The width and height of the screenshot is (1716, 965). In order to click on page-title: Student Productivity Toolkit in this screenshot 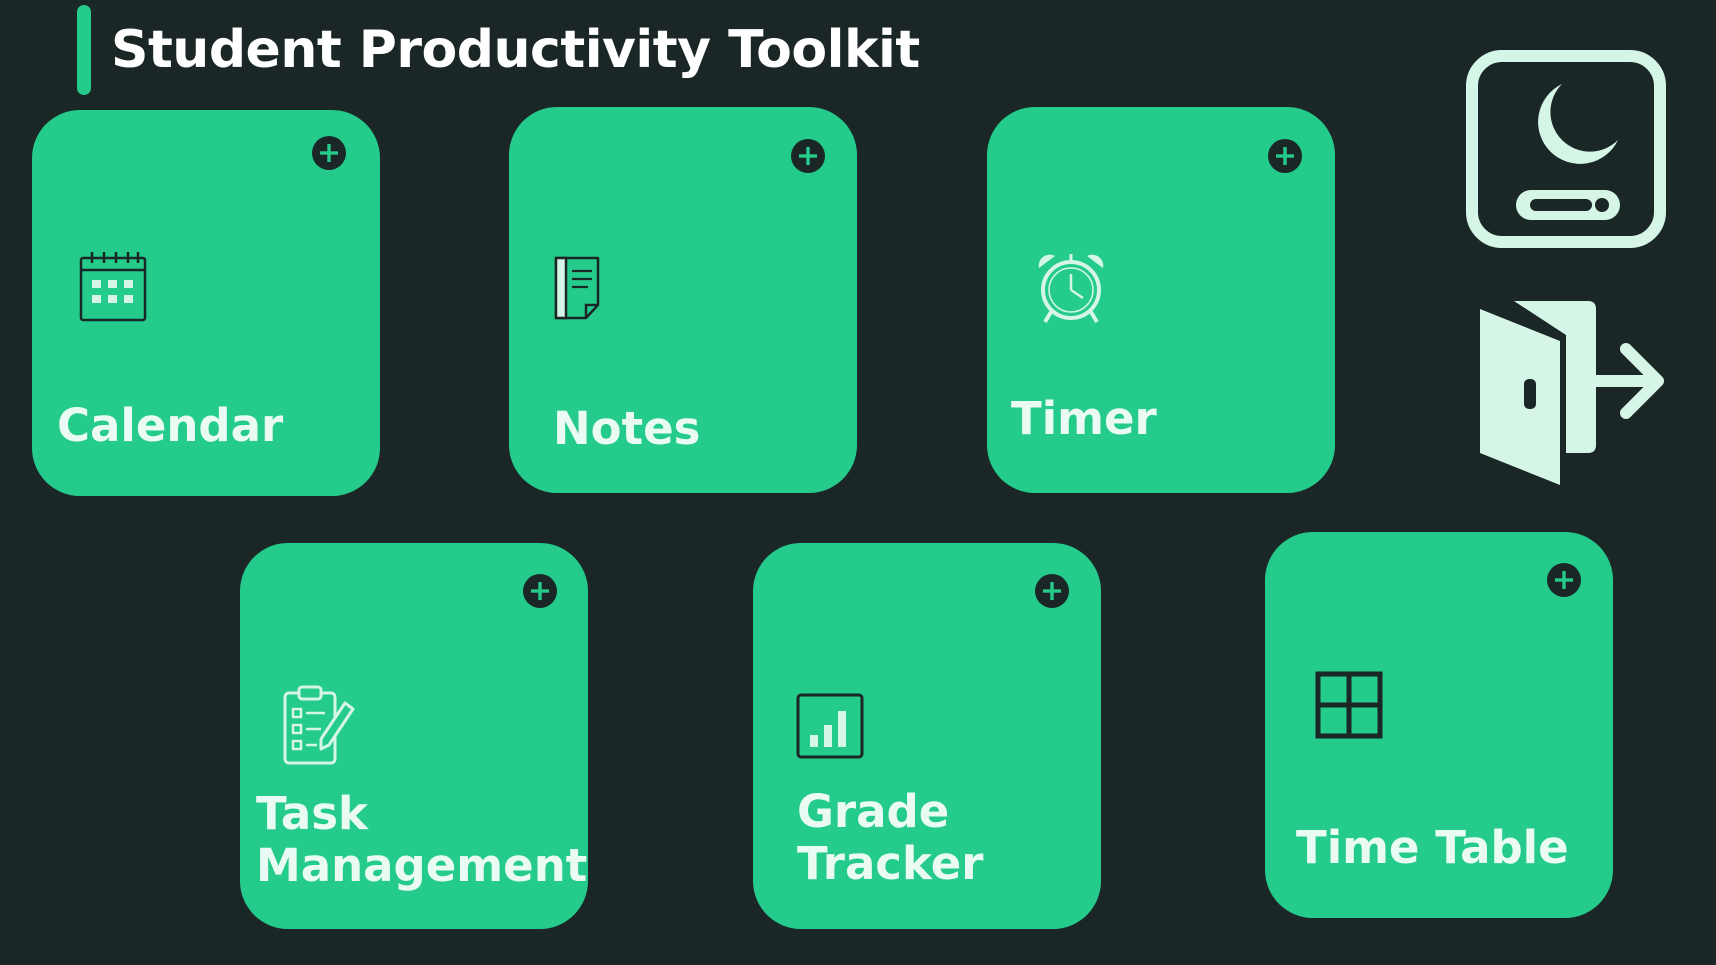, I will do `click(515, 50)`.